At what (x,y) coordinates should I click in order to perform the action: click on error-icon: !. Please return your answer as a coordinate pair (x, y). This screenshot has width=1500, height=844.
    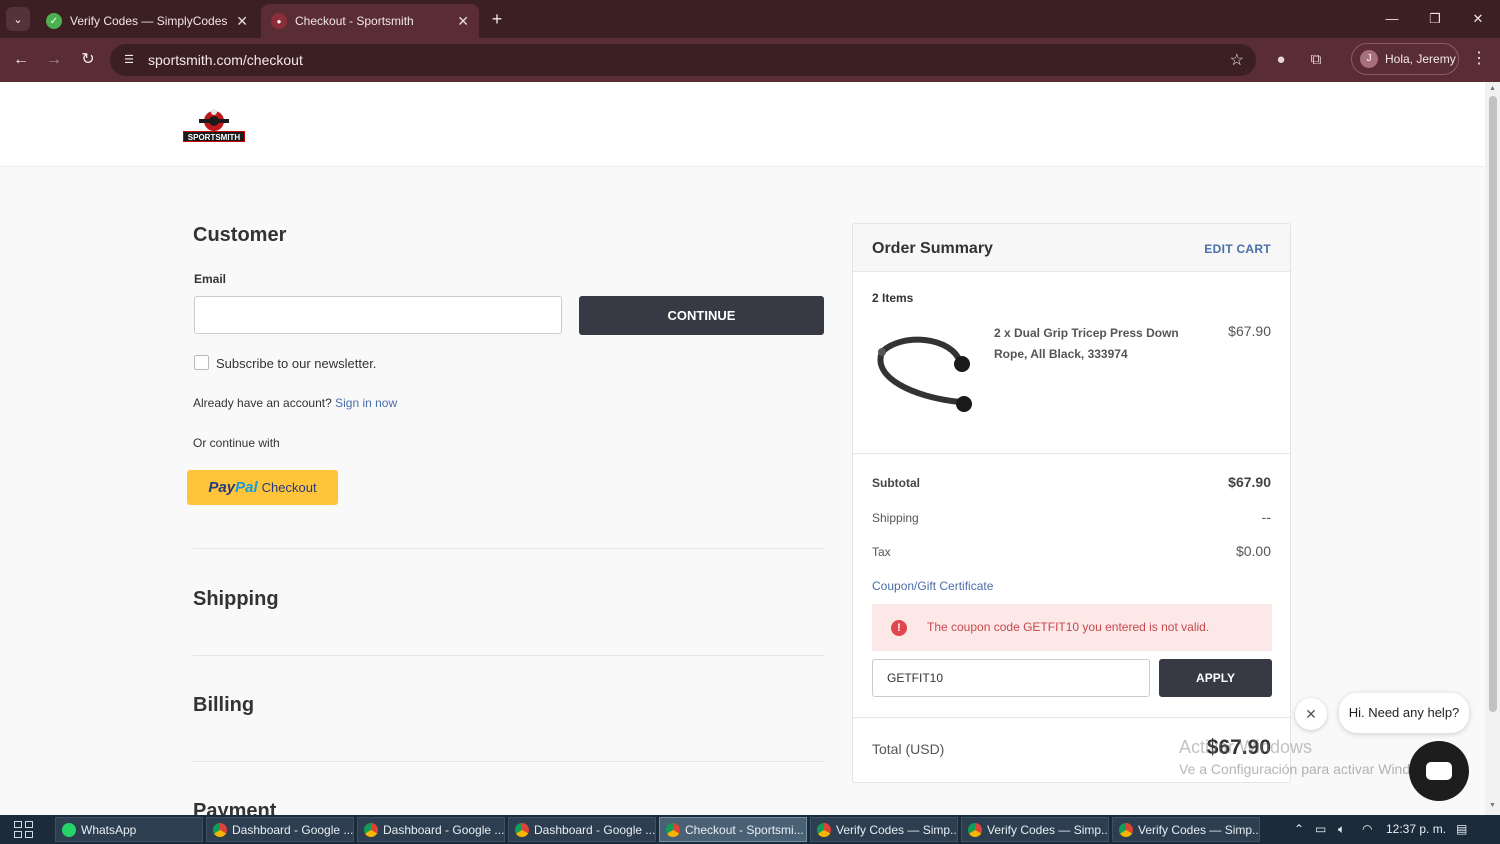
    Looking at the image, I should click on (899, 628).